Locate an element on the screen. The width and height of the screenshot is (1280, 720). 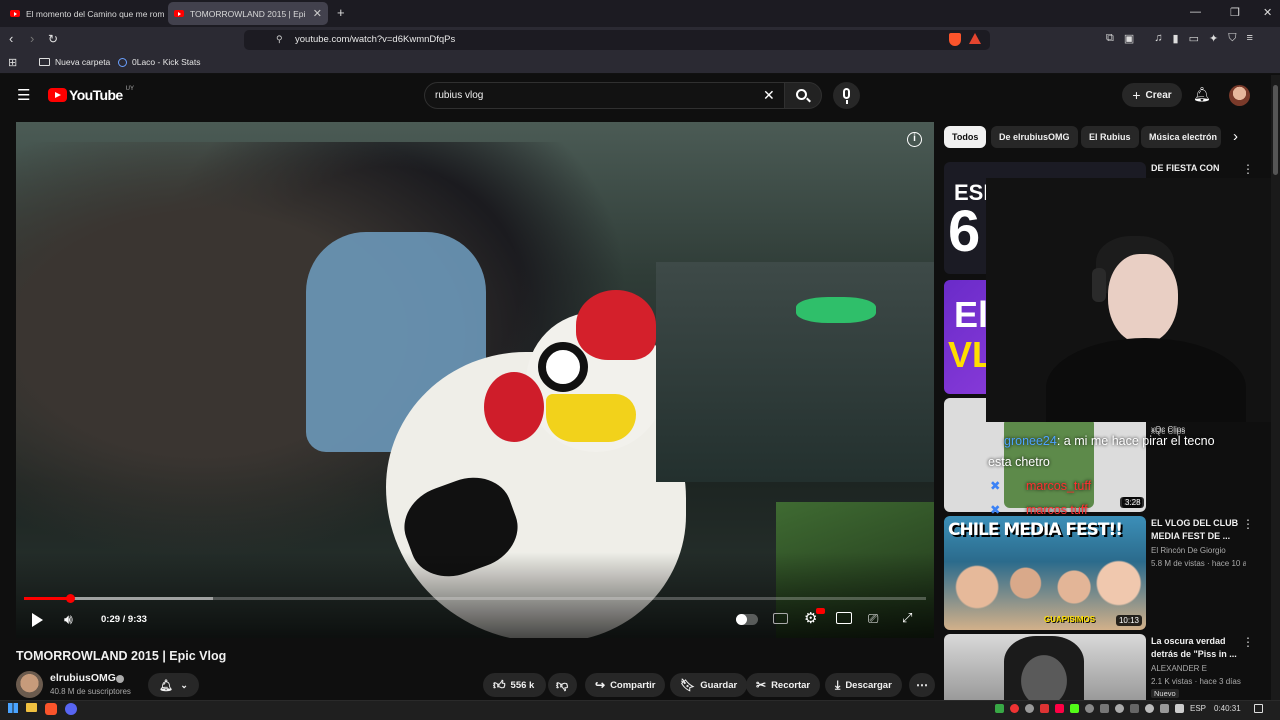
subtitles-icon is located at coordinates (780, 618).